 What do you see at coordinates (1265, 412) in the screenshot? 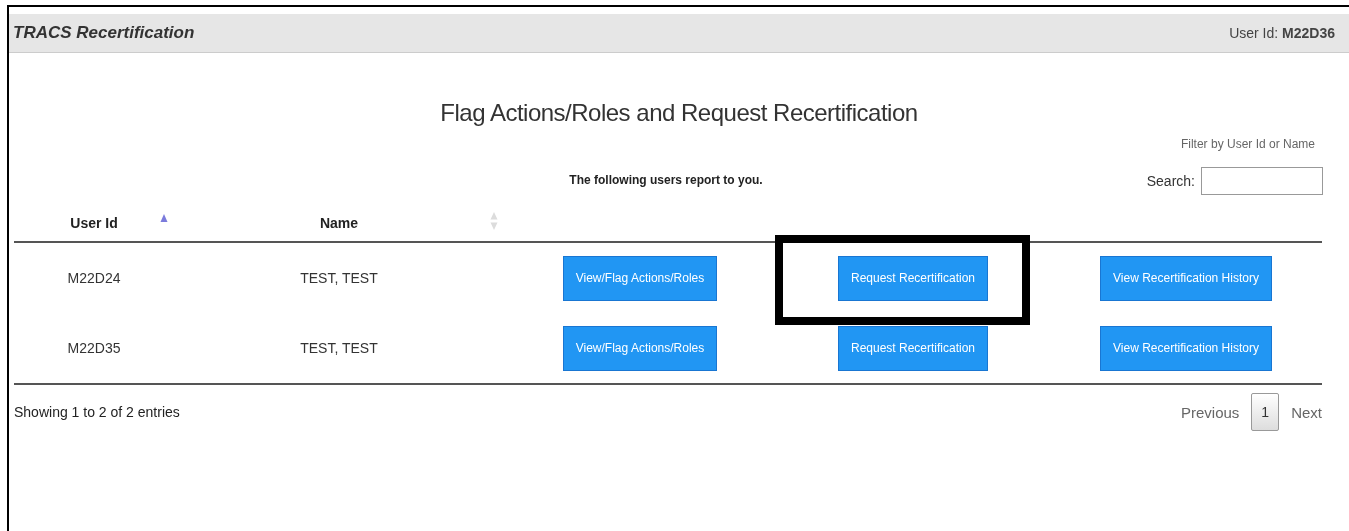
I see `page-button: 1` at bounding box center [1265, 412].